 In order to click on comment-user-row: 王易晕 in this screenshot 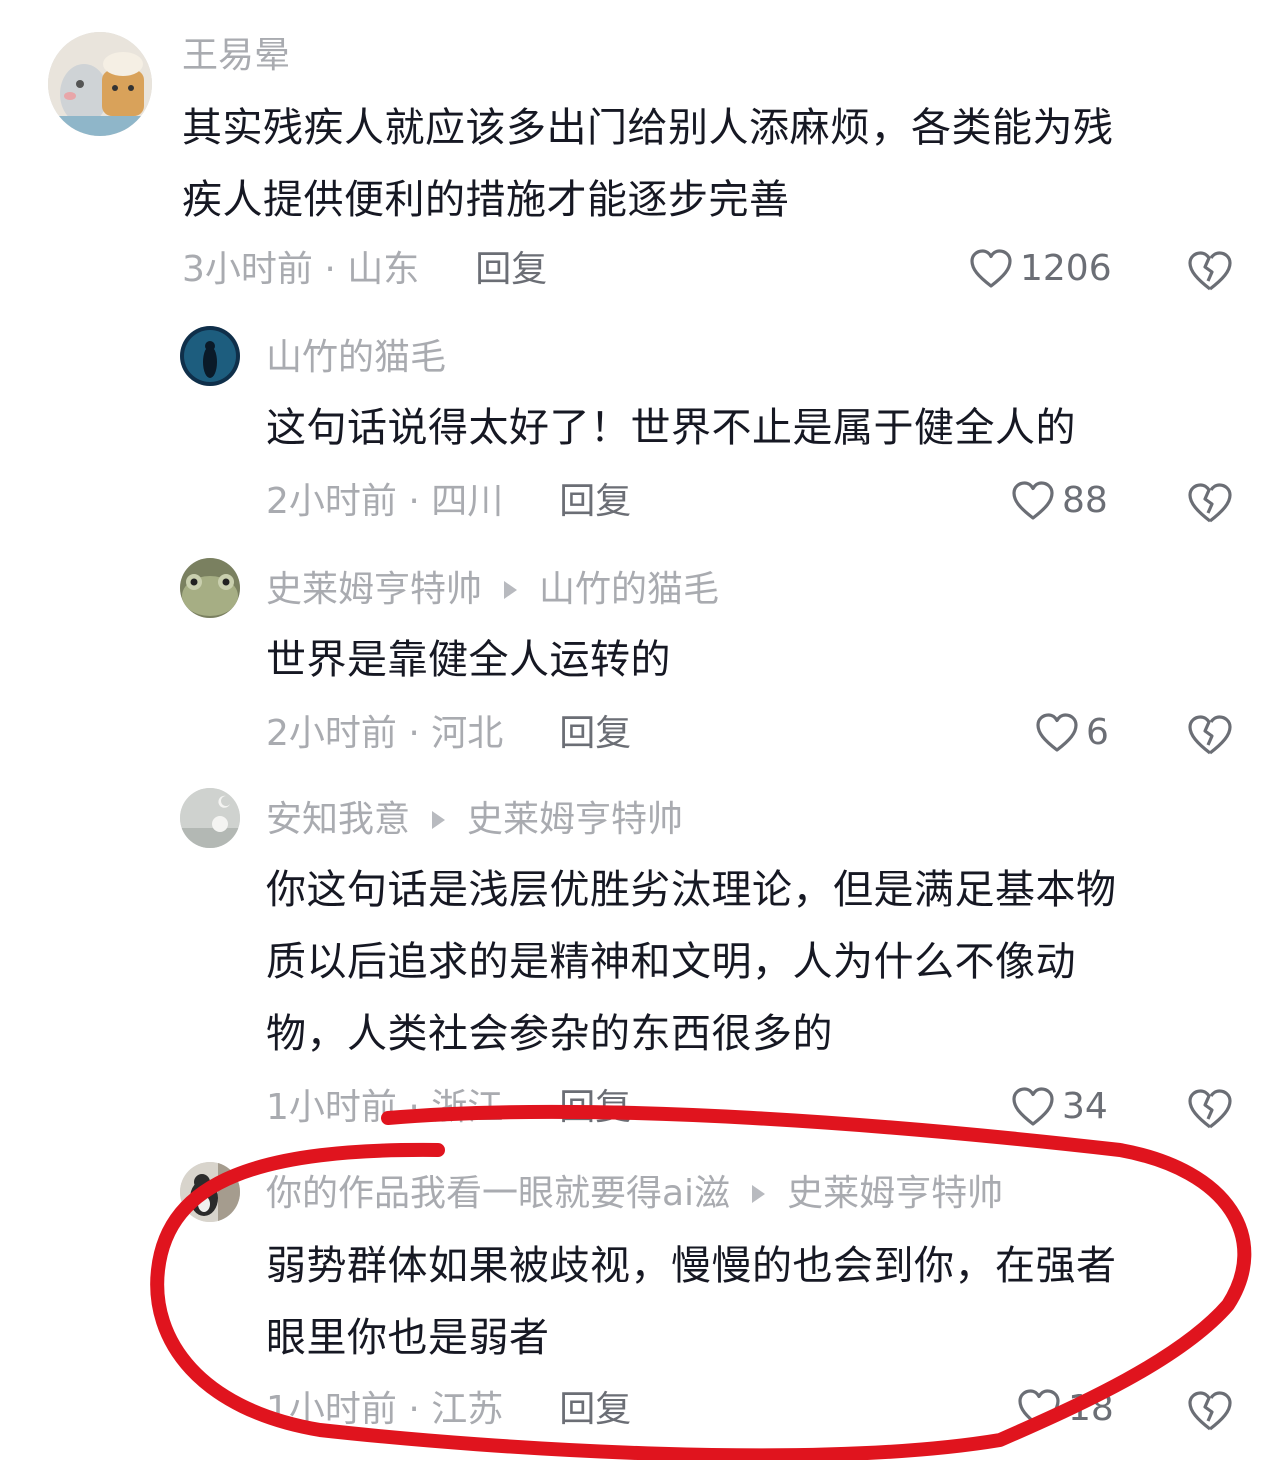, I will do `click(236, 56)`.